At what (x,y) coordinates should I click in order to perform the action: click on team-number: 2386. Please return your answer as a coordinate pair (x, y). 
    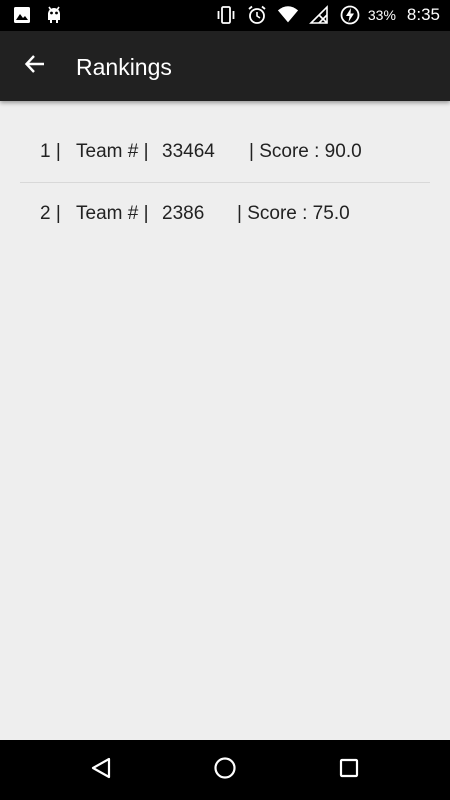
    Looking at the image, I should click on (183, 213).